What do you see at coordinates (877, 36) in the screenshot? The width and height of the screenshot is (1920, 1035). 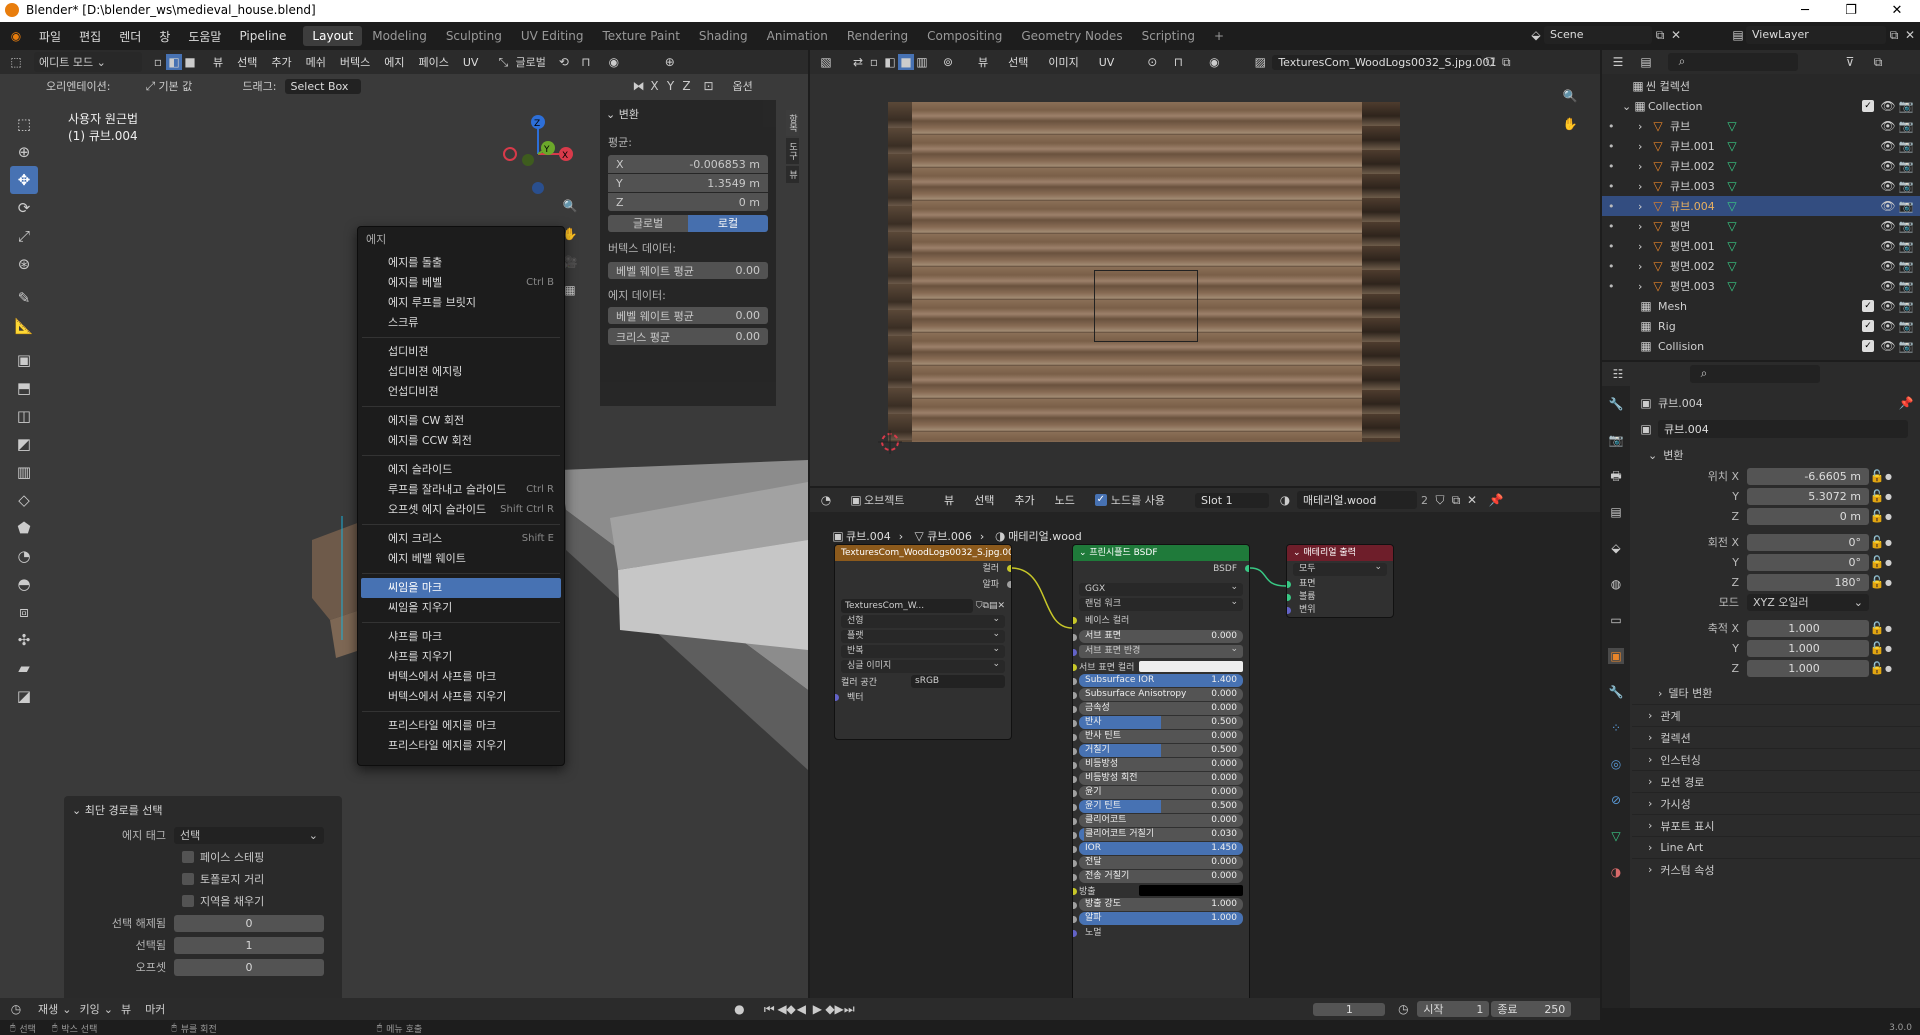 I see `workspace-tab-7: Rendering` at bounding box center [877, 36].